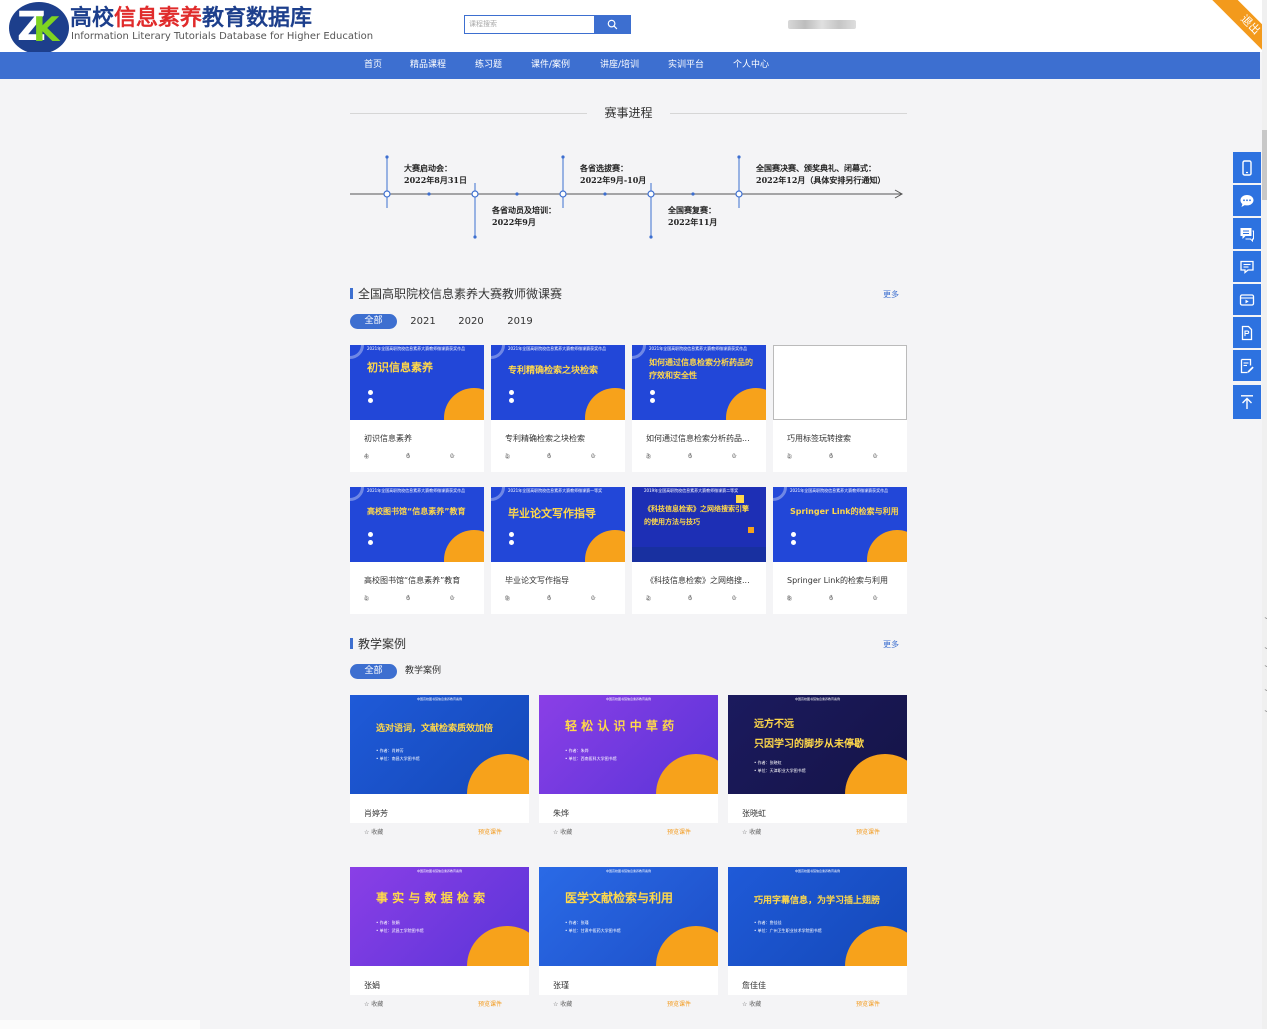 The image size is (1267, 1029). What do you see at coordinates (612, 24) in the screenshot?
I see `search-button` at bounding box center [612, 24].